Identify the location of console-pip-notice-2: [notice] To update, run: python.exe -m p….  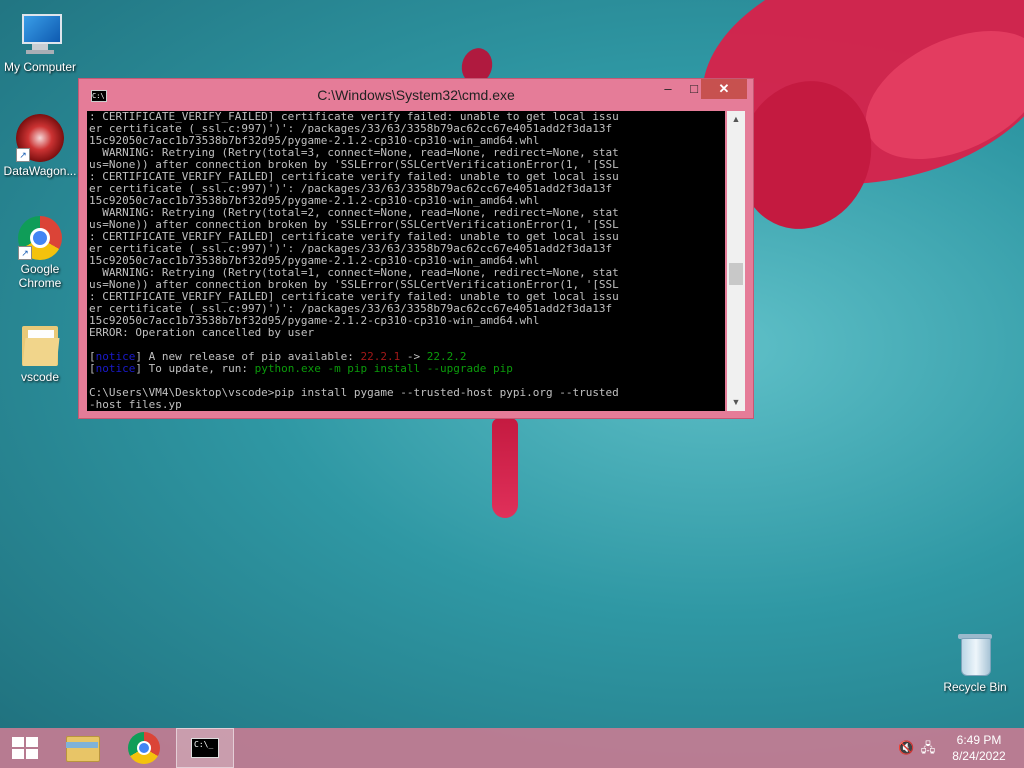
(301, 368).